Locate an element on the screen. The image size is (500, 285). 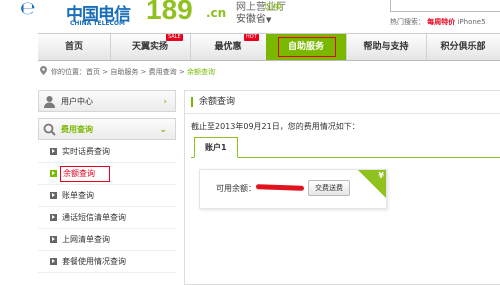
breadcrumb: 你的位置：首页 > 自助服务 > 费用查询 > 余额查询 is located at coordinates (127, 71).